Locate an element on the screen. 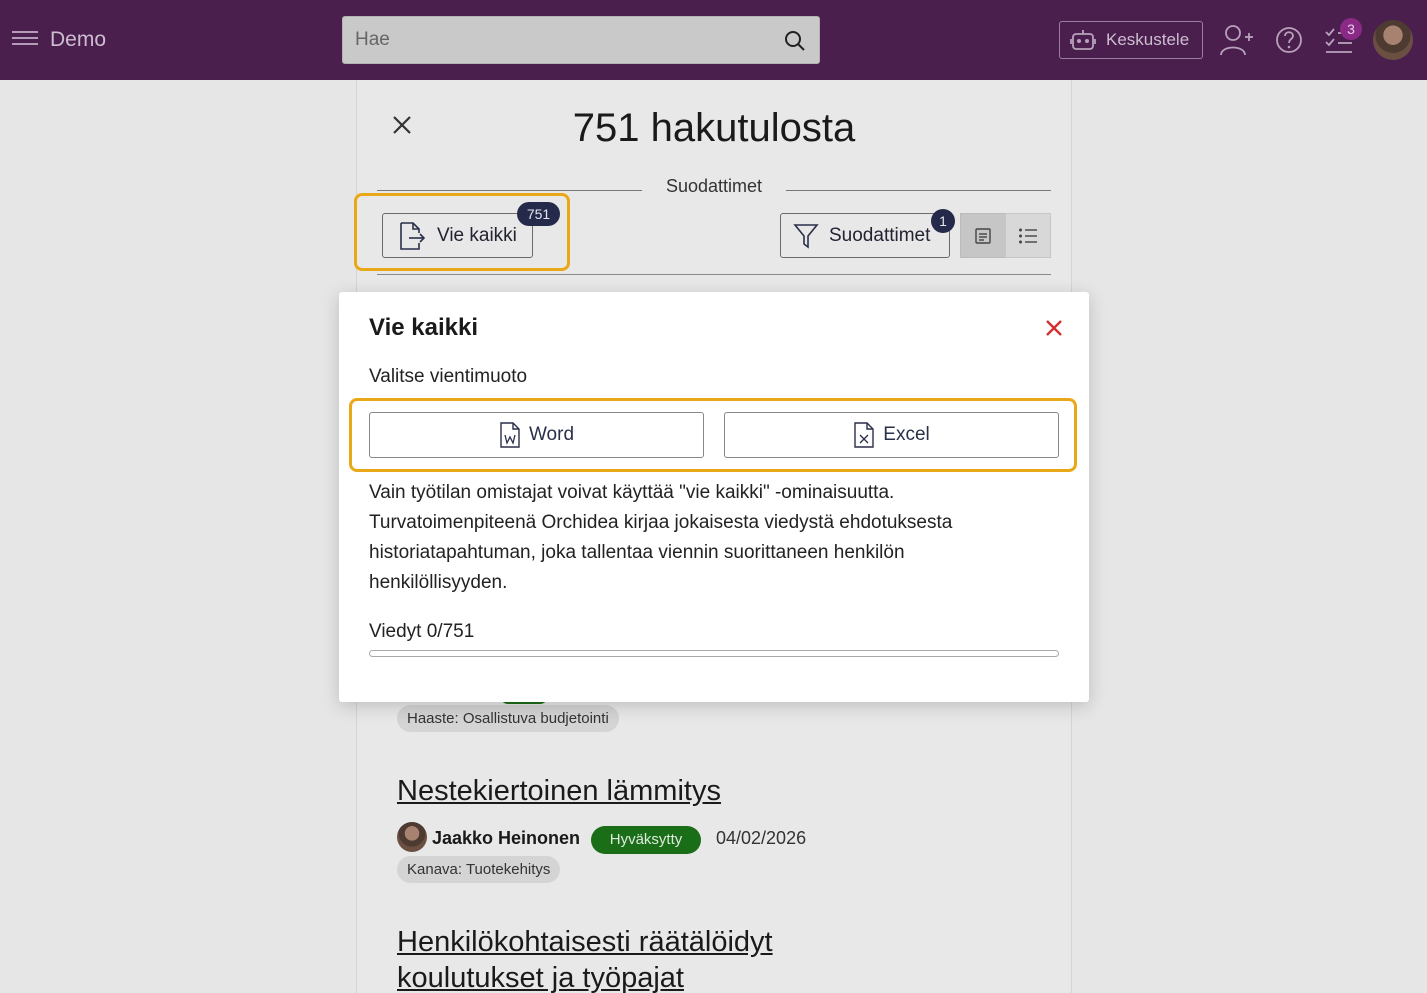  search-icon is located at coordinates (795, 41).